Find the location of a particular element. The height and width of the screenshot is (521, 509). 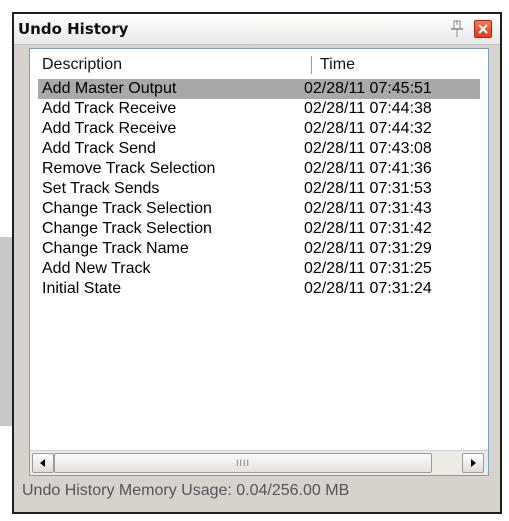

item-time: 02/28/11 07:31:24 is located at coordinates (368, 288).